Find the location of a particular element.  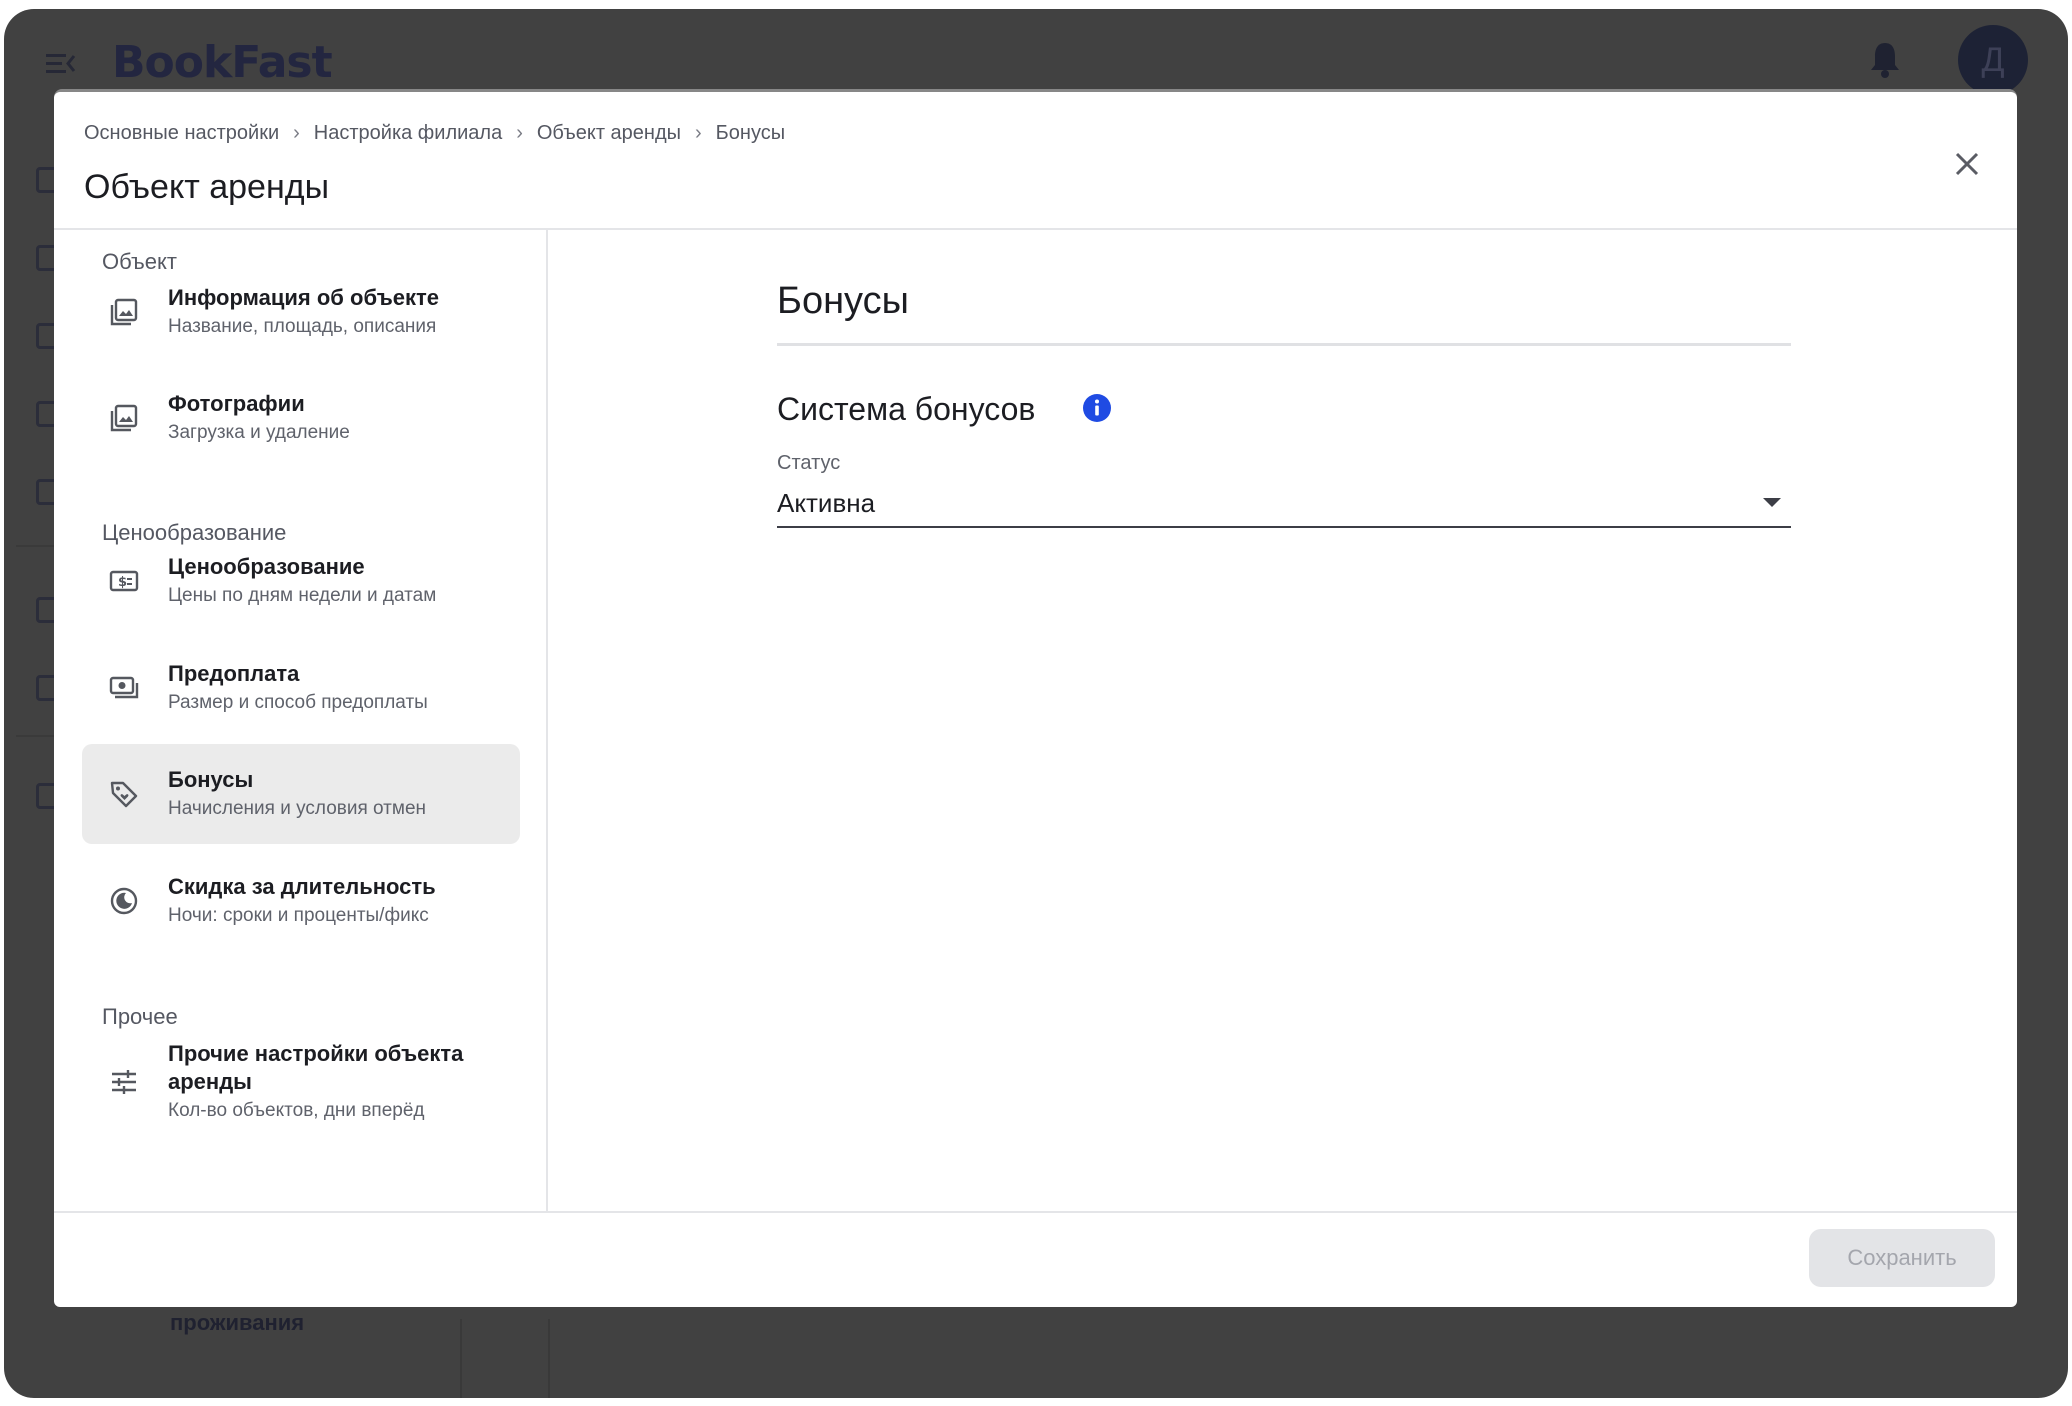

background-text: проживания is located at coordinates (237, 1322).